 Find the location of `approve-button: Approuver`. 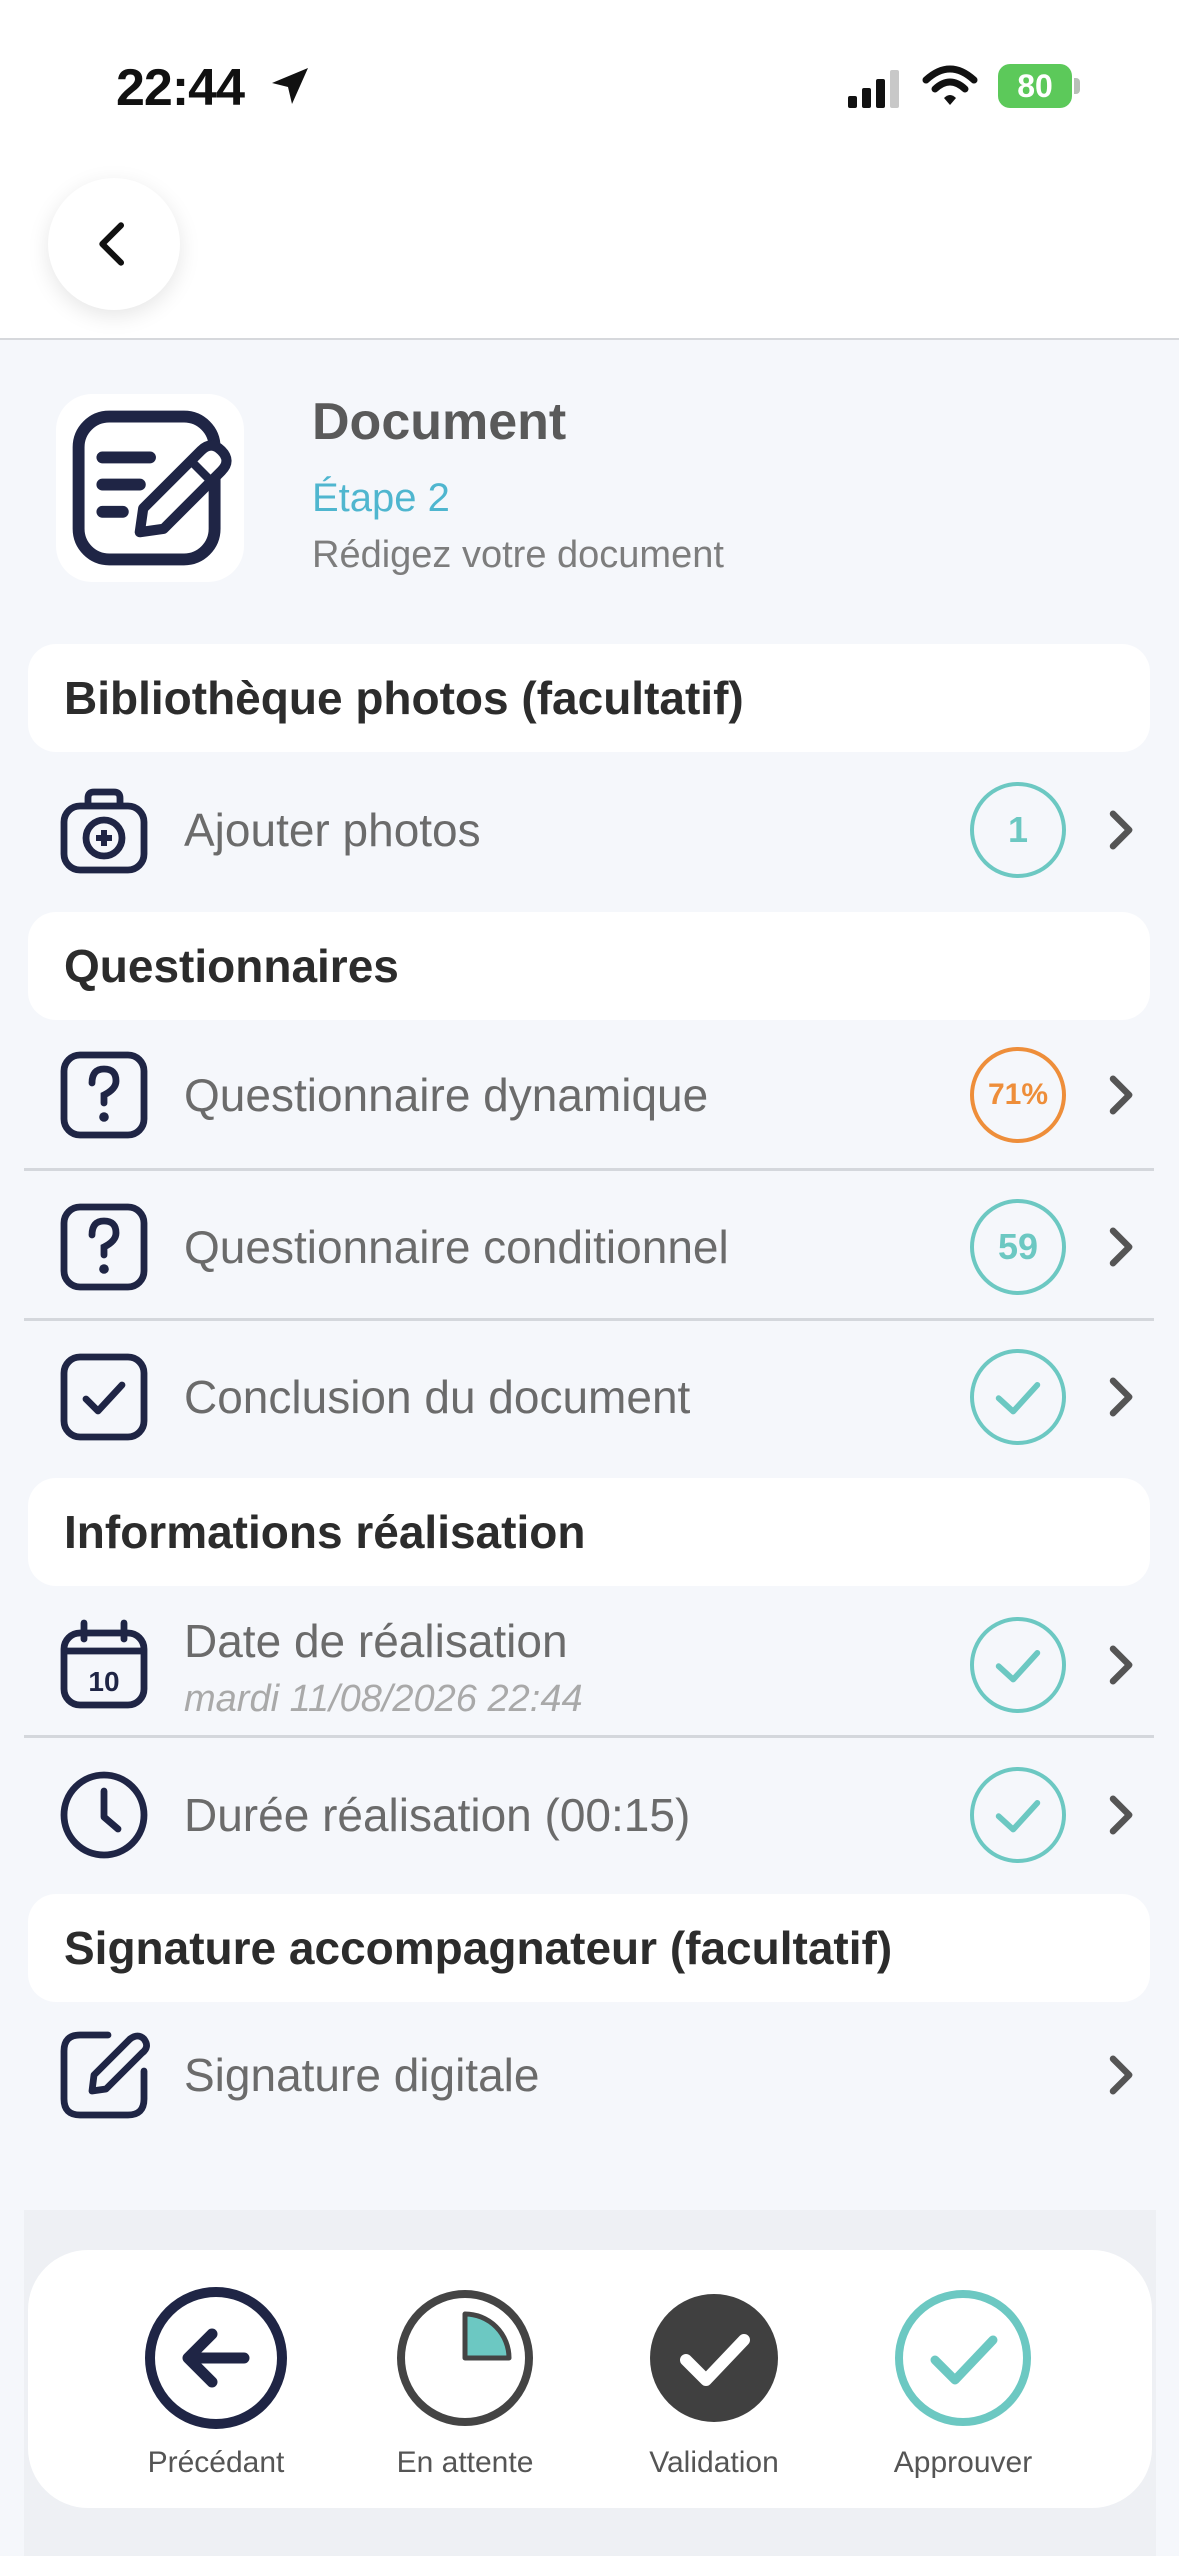

approve-button: Approuver is located at coordinates (963, 2383).